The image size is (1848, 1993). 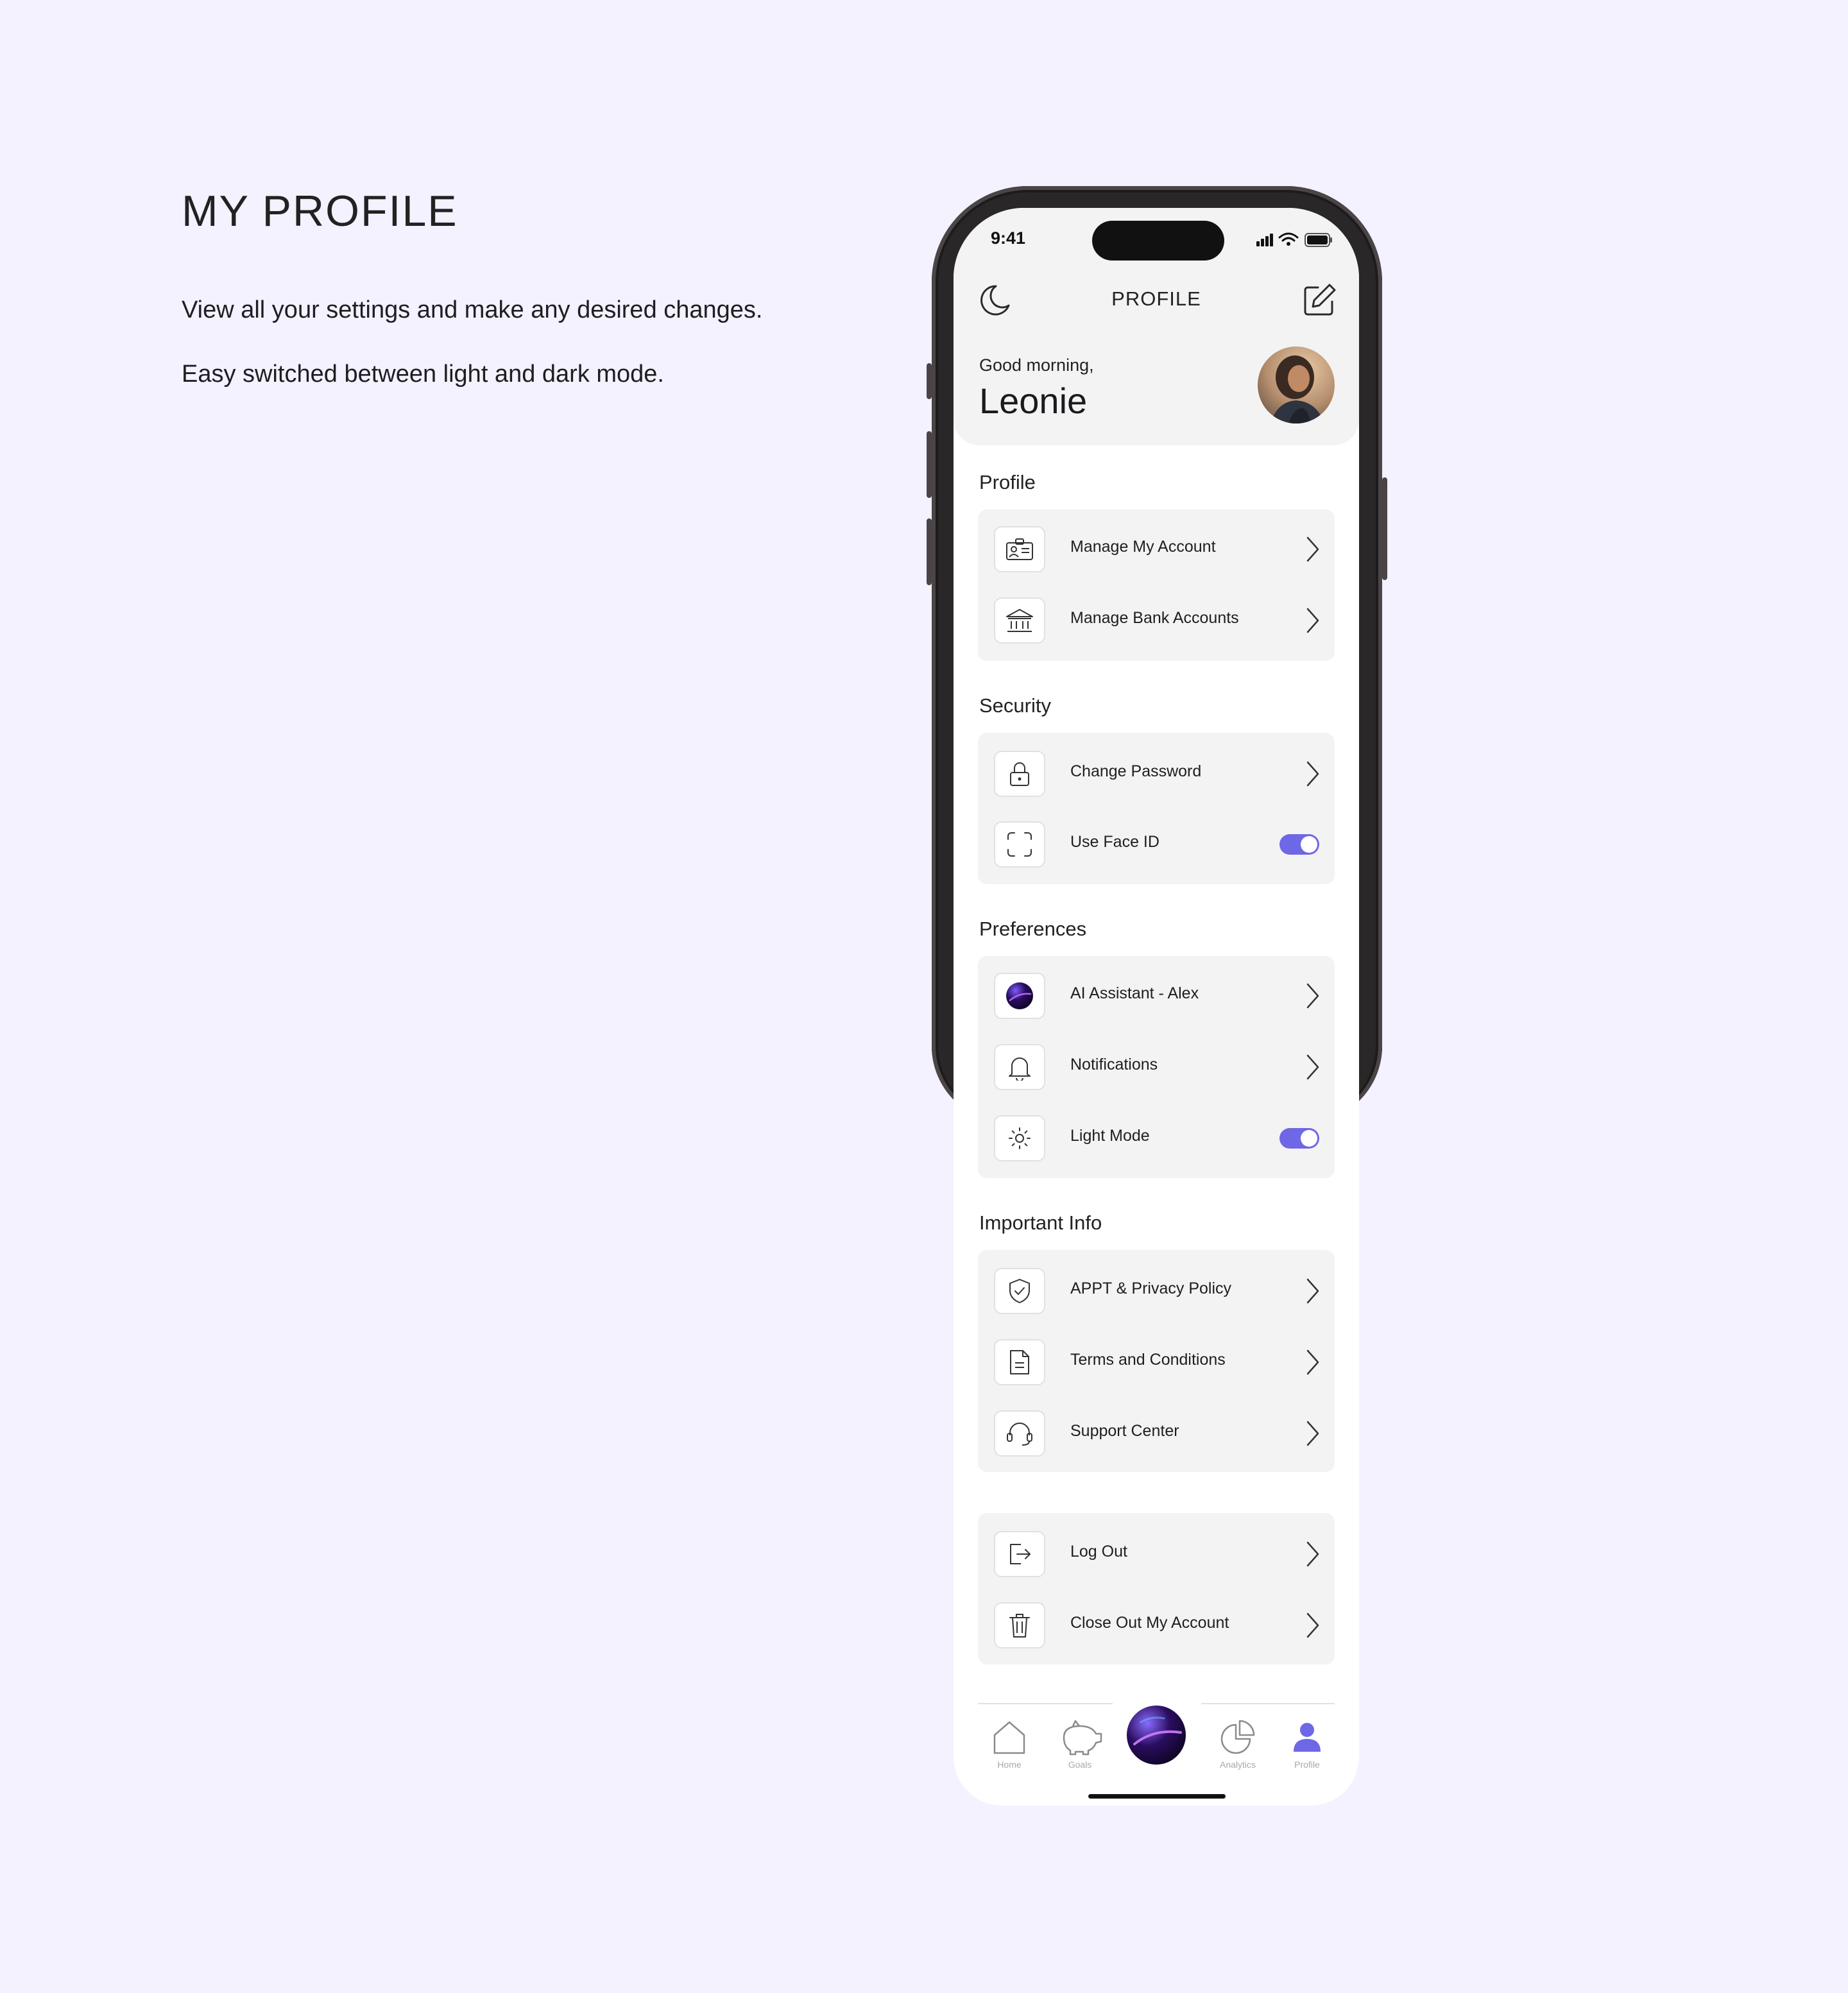 I want to click on section-title-important-info: Important Info, so click(x=1041, y=1222).